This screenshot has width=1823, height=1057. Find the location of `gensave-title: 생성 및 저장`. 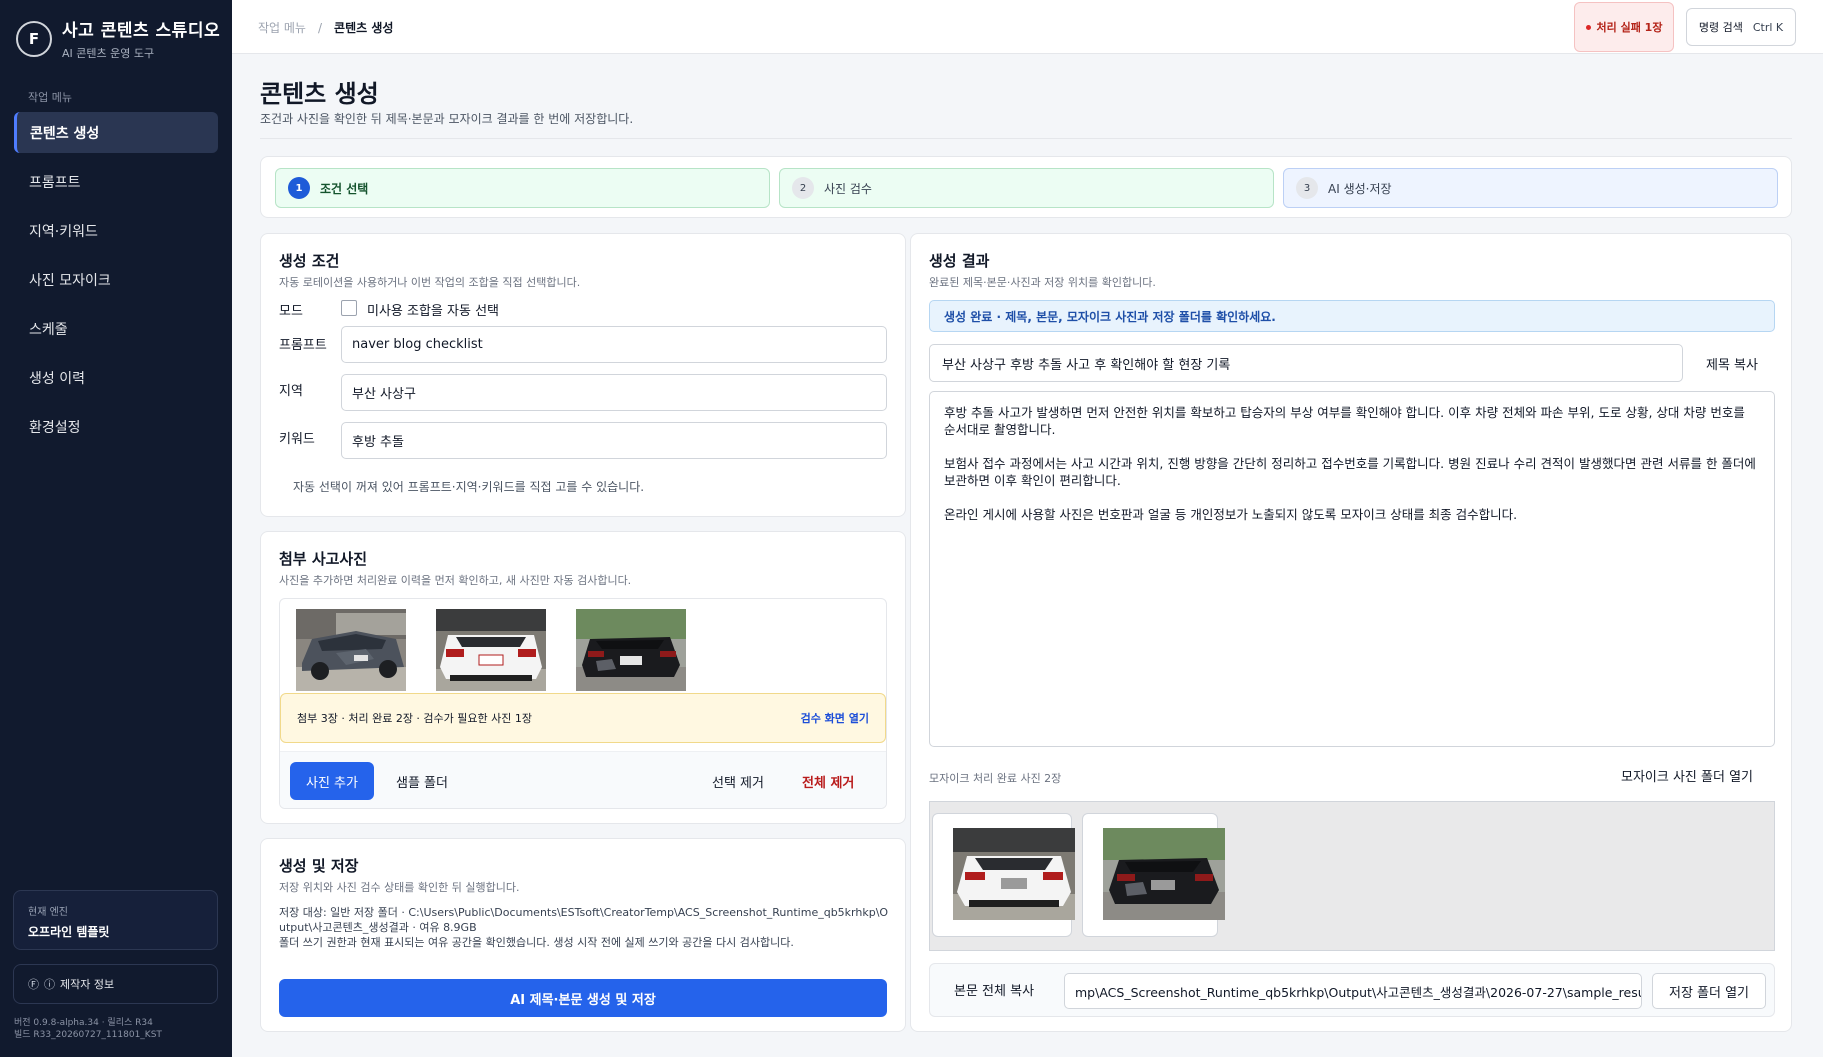

gensave-title: 생성 및 저장 is located at coordinates (319, 866).